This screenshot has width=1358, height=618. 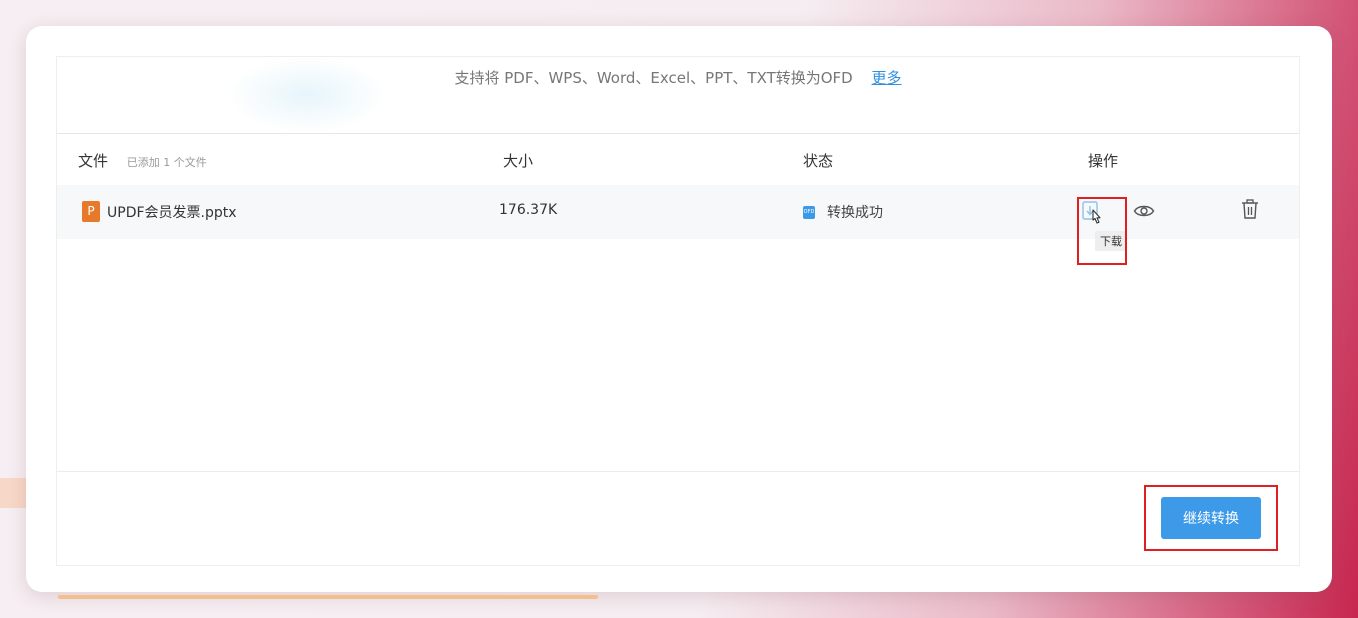 I want to click on table-header: 文件 已添加 1 个文件 大小 状态 操作, so click(x=678, y=159).